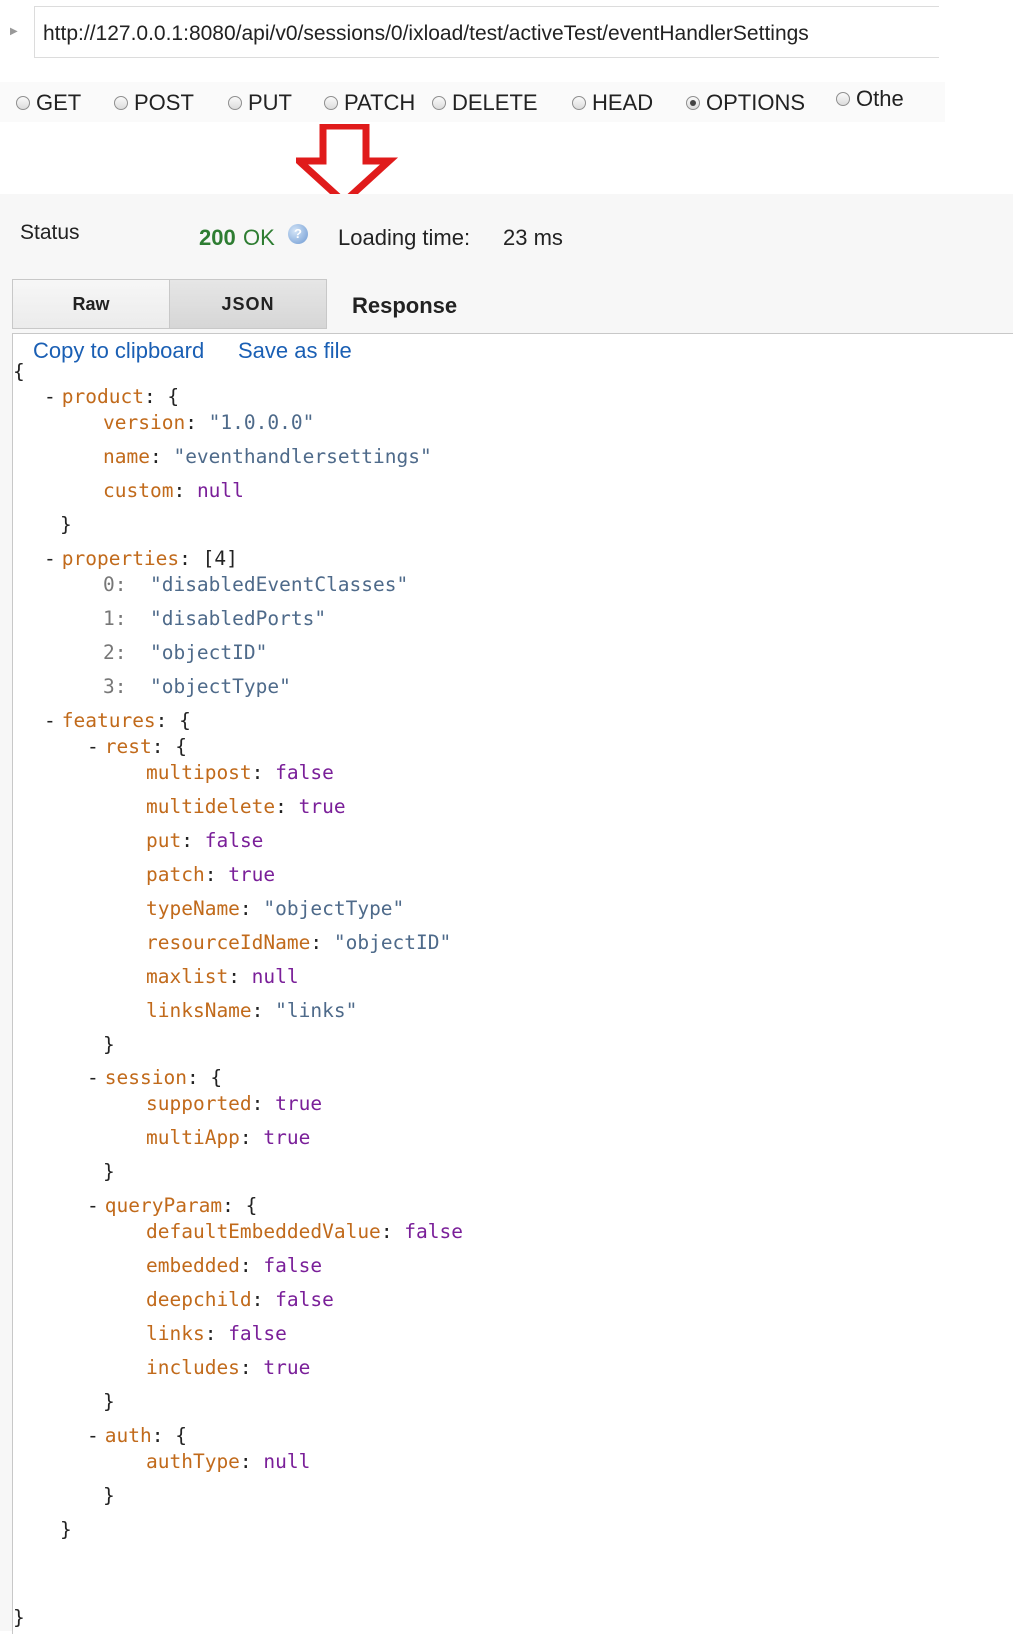 Image resolution: width=1013 pixels, height=1634 pixels. I want to click on json-row: patch: true, so click(211, 874).